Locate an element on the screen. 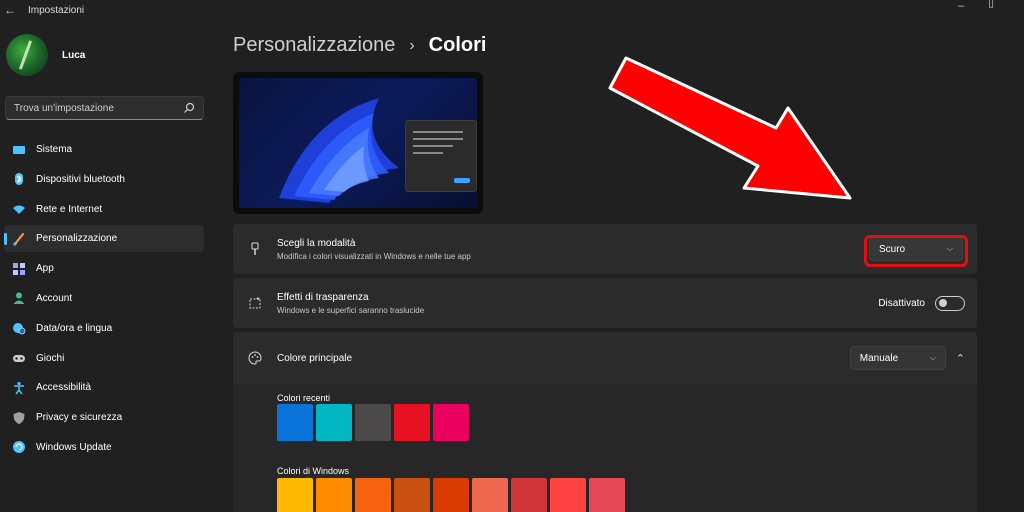  preview-wallpaper is located at coordinates (358, 143).